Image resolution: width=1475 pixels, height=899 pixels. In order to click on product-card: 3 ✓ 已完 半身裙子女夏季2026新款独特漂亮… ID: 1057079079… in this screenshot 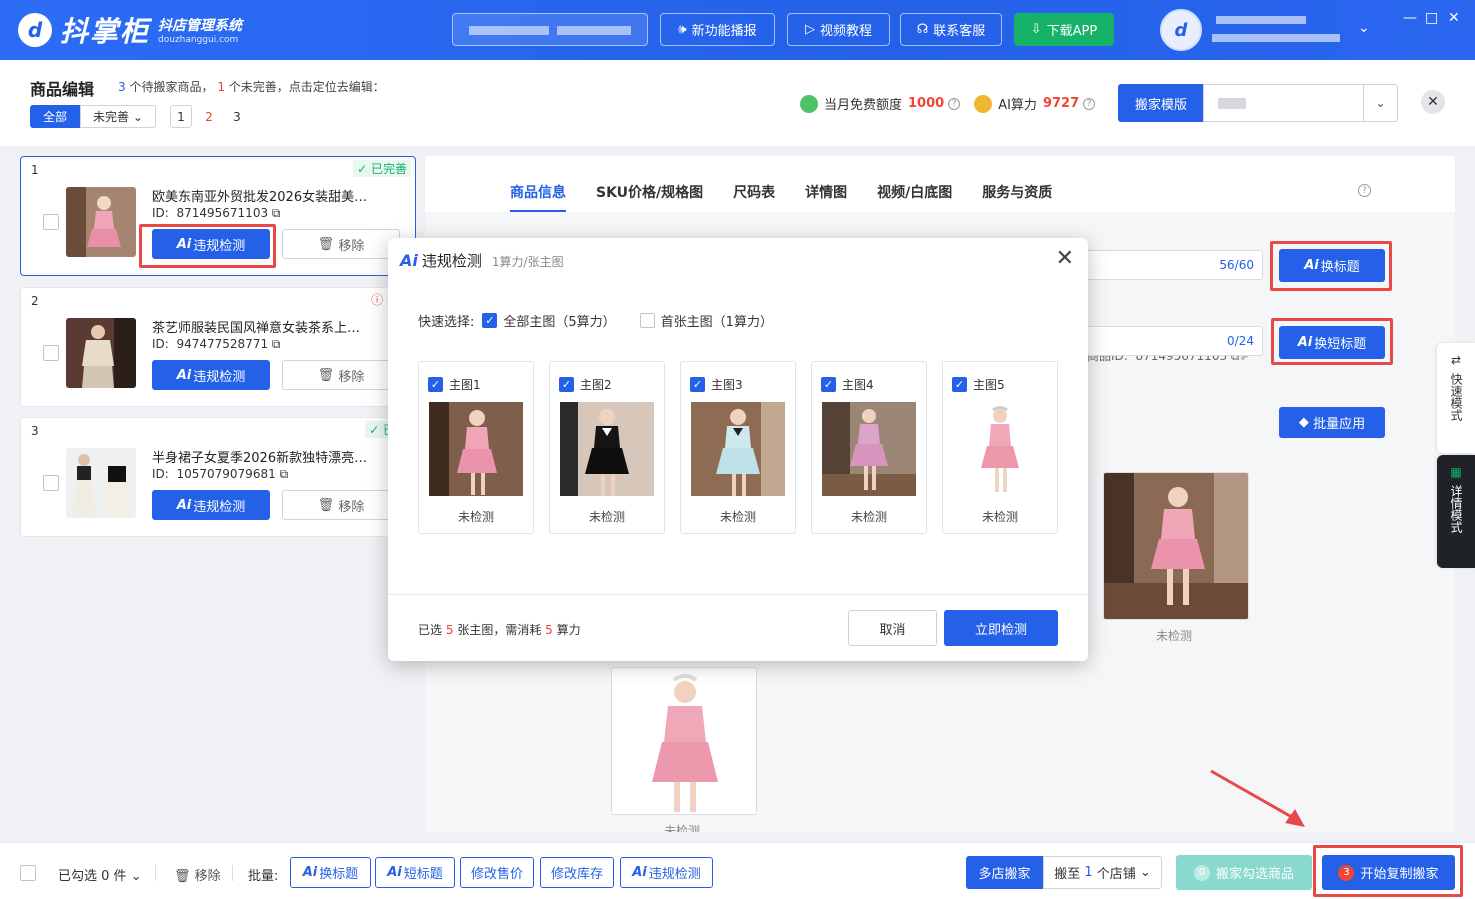, I will do `click(218, 477)`.